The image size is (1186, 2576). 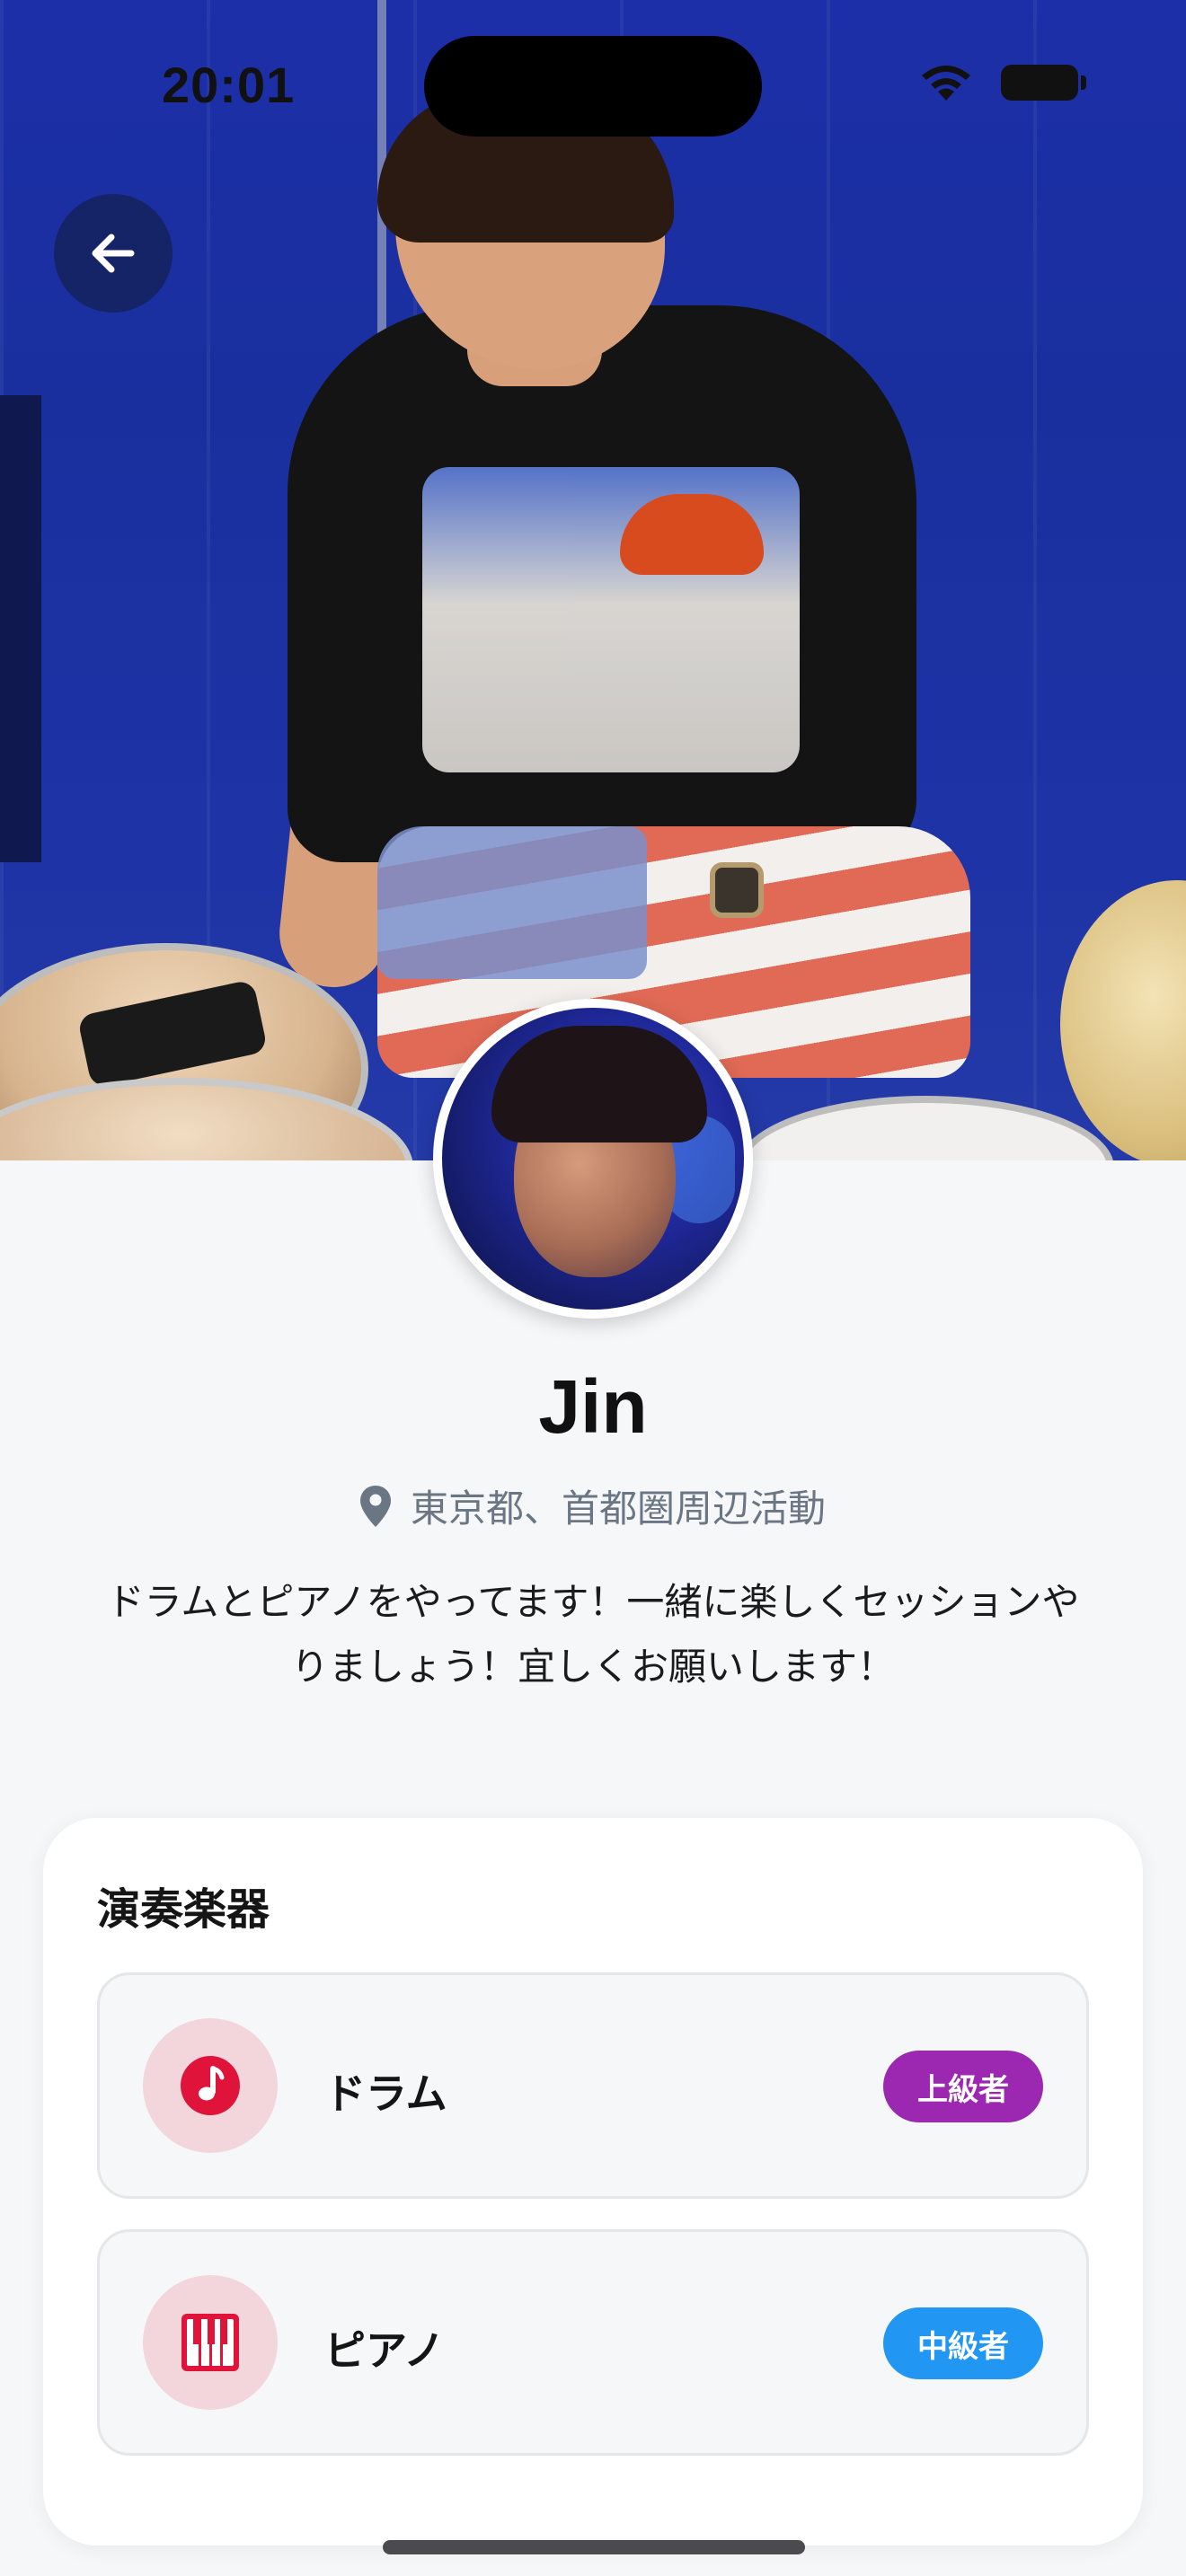 What do you see at coordinates (593, 86) in the screenshot?
I see `dynamic-island` at bounding box center [593, 86].